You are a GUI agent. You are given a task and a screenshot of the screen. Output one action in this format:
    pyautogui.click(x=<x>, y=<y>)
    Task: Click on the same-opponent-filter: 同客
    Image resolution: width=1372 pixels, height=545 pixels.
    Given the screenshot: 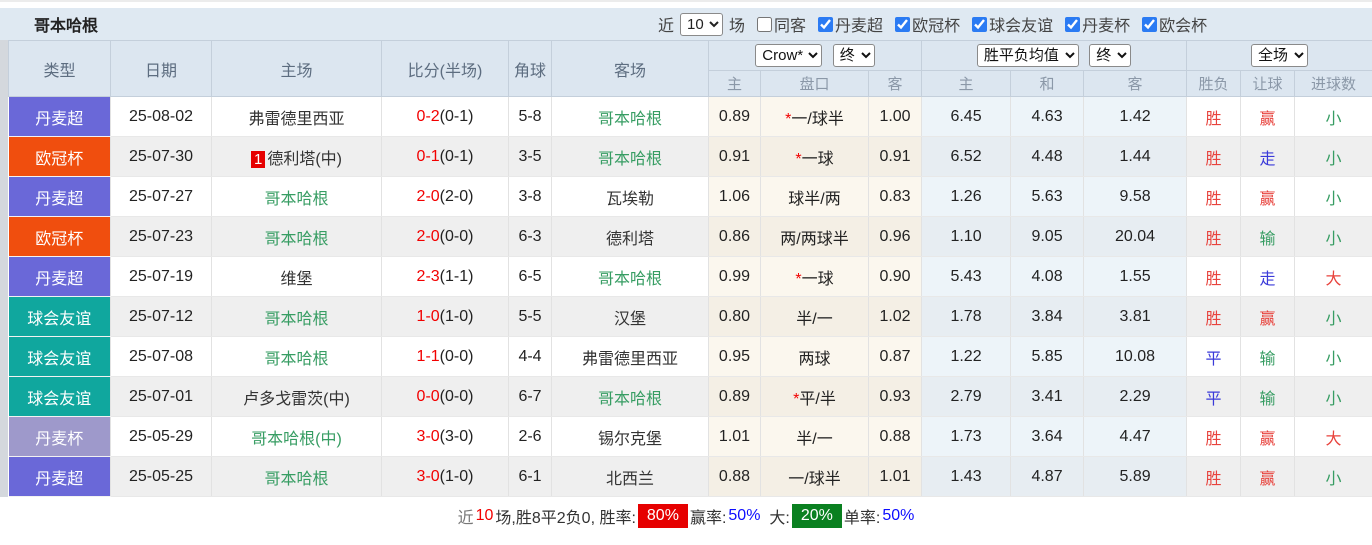 What is the action you would take?
    pyautogui.click(x=775, y=24)
    